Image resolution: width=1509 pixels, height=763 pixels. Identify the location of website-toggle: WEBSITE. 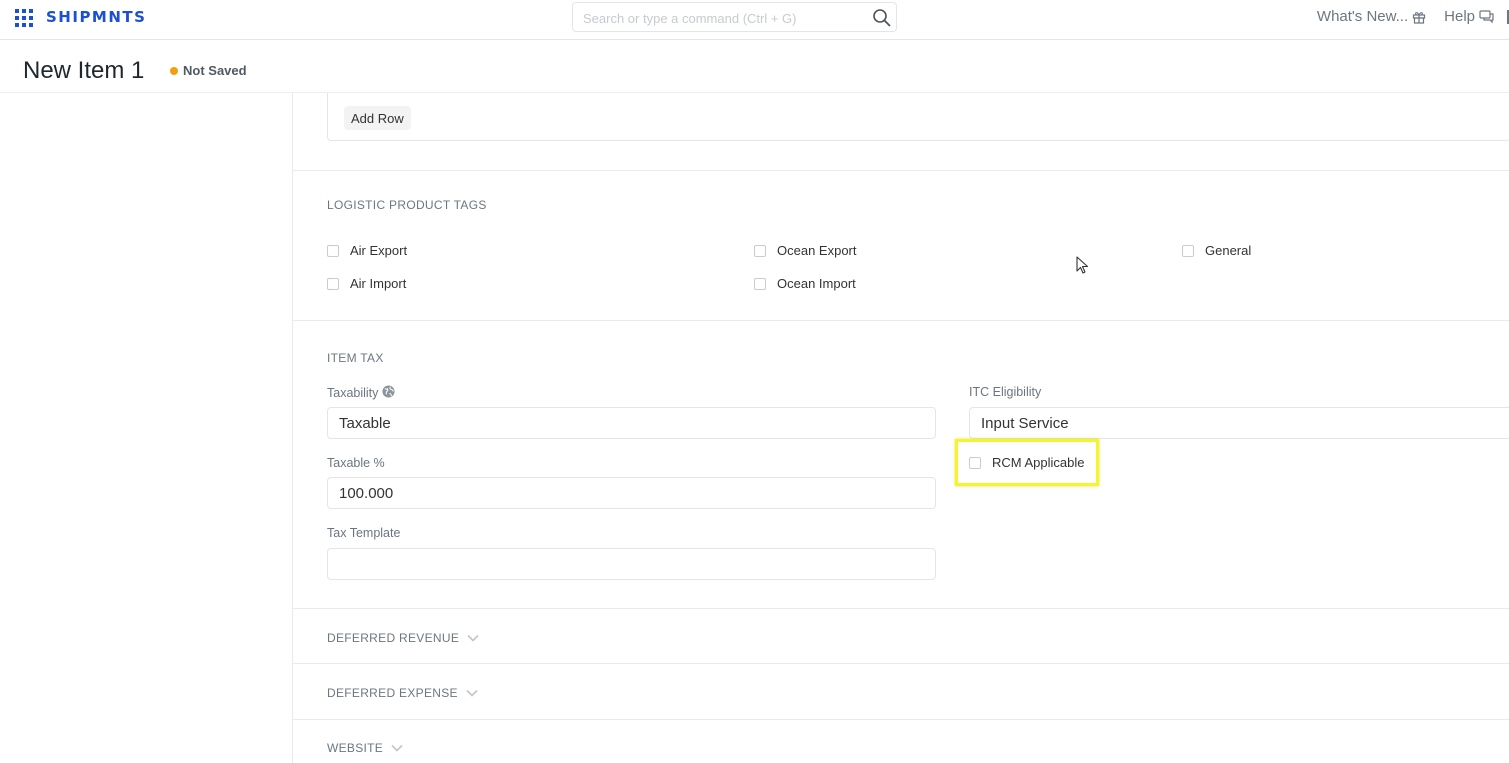
(365, 748).